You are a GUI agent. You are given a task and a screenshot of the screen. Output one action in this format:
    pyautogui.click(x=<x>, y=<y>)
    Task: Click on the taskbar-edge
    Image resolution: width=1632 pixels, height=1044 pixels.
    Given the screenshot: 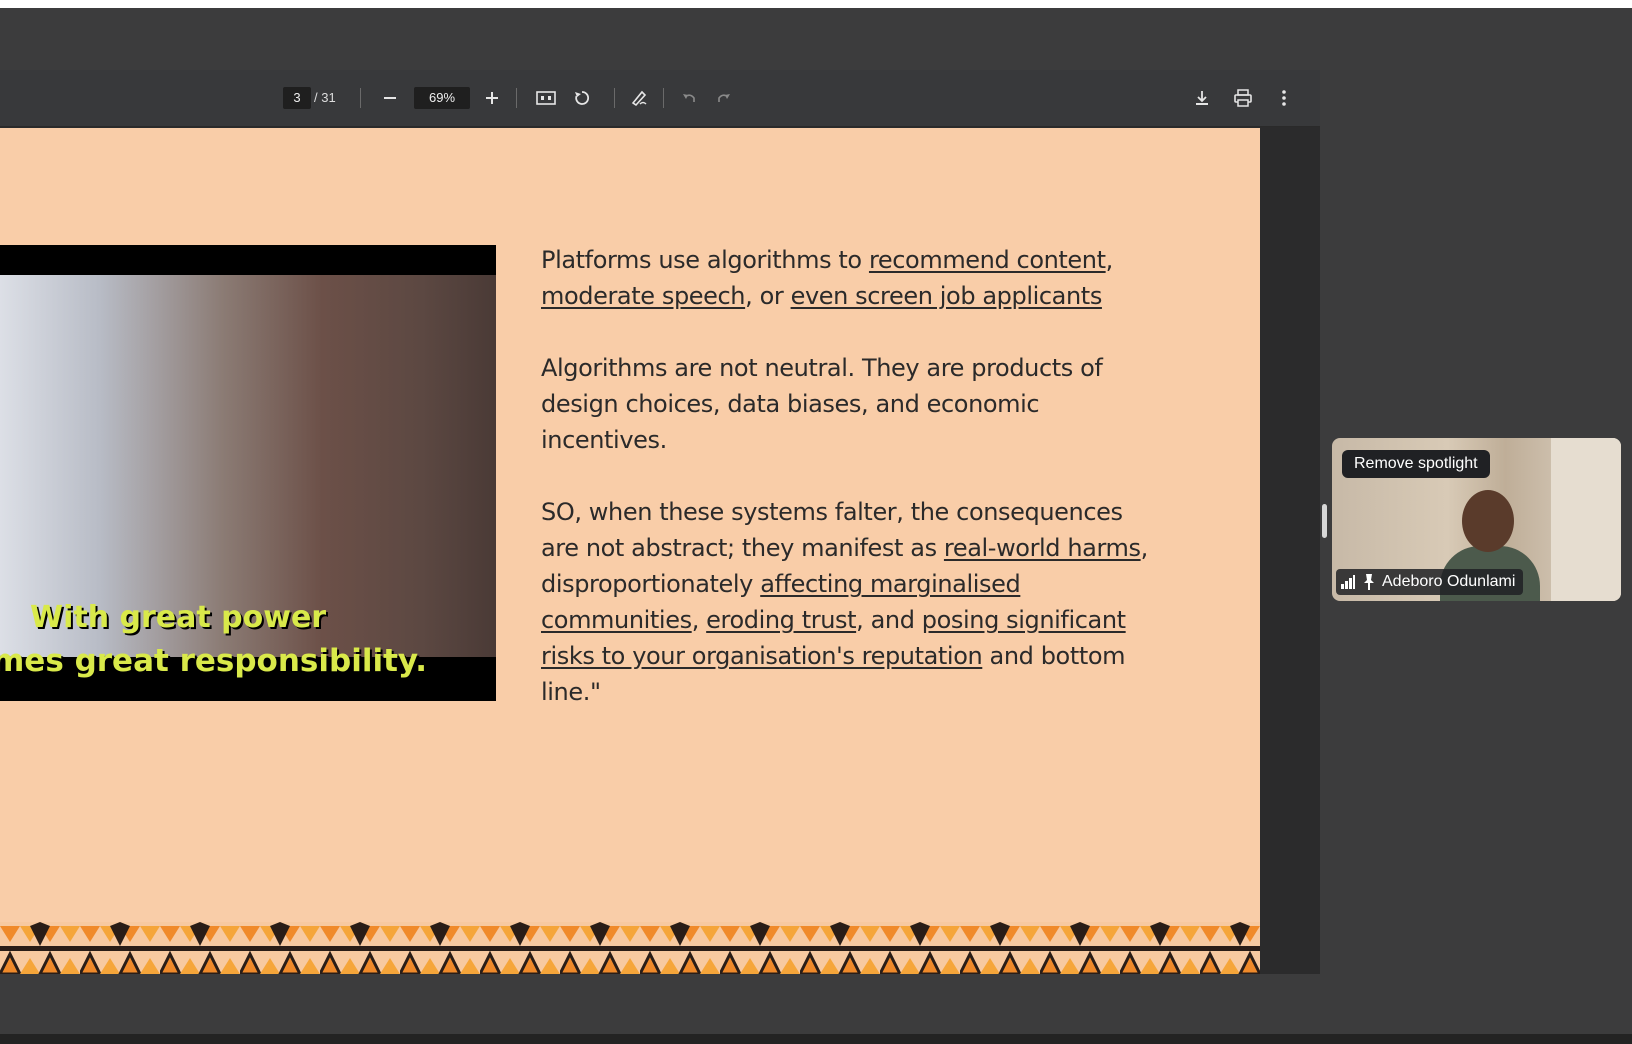 What is the action you would take?
    pyautogui.click(x=816, y=1039)
    